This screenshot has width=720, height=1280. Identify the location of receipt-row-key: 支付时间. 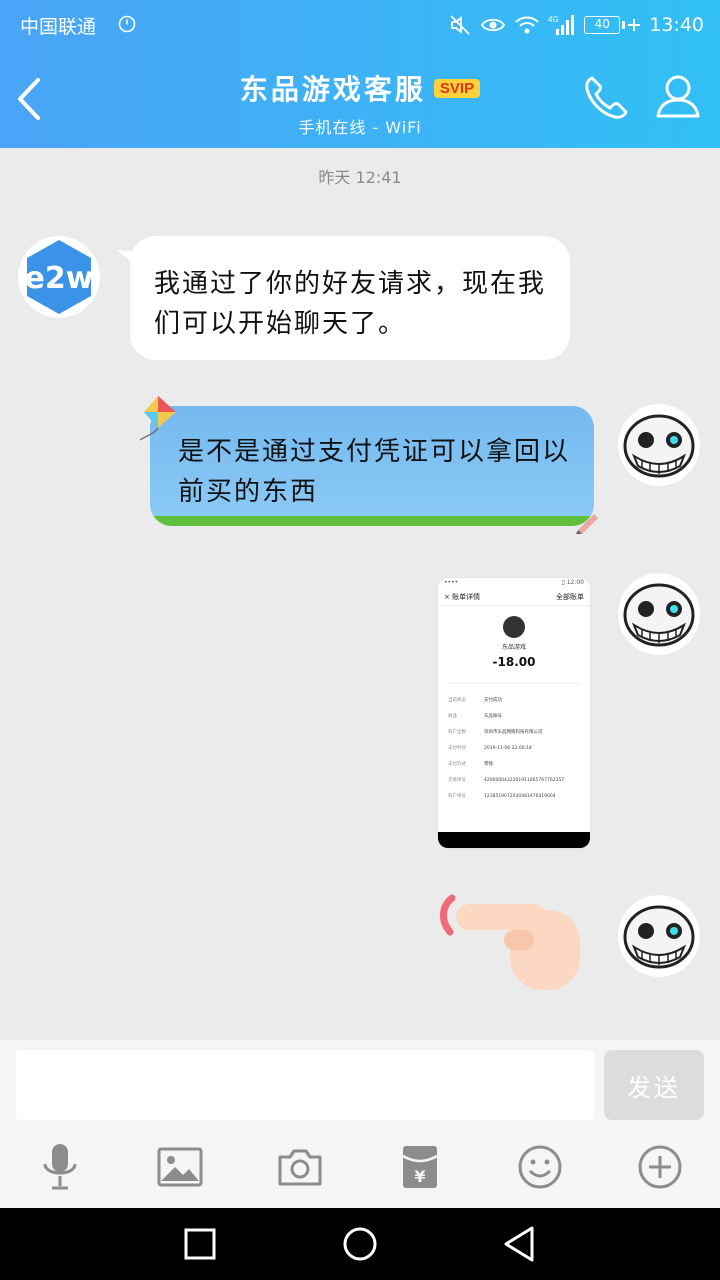
(457, 748).